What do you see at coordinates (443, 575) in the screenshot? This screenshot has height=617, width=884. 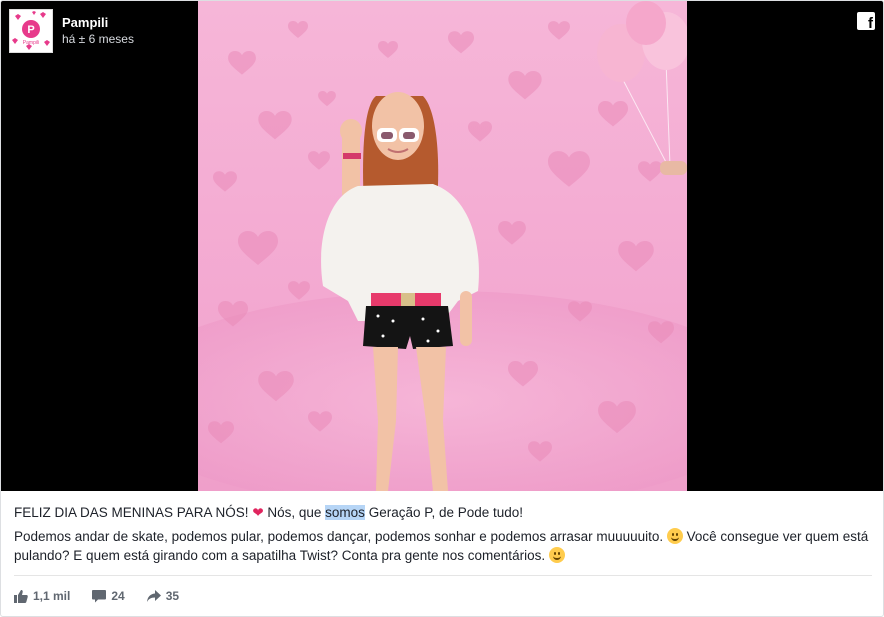 I see `divider` at bounding box center [443, 575].